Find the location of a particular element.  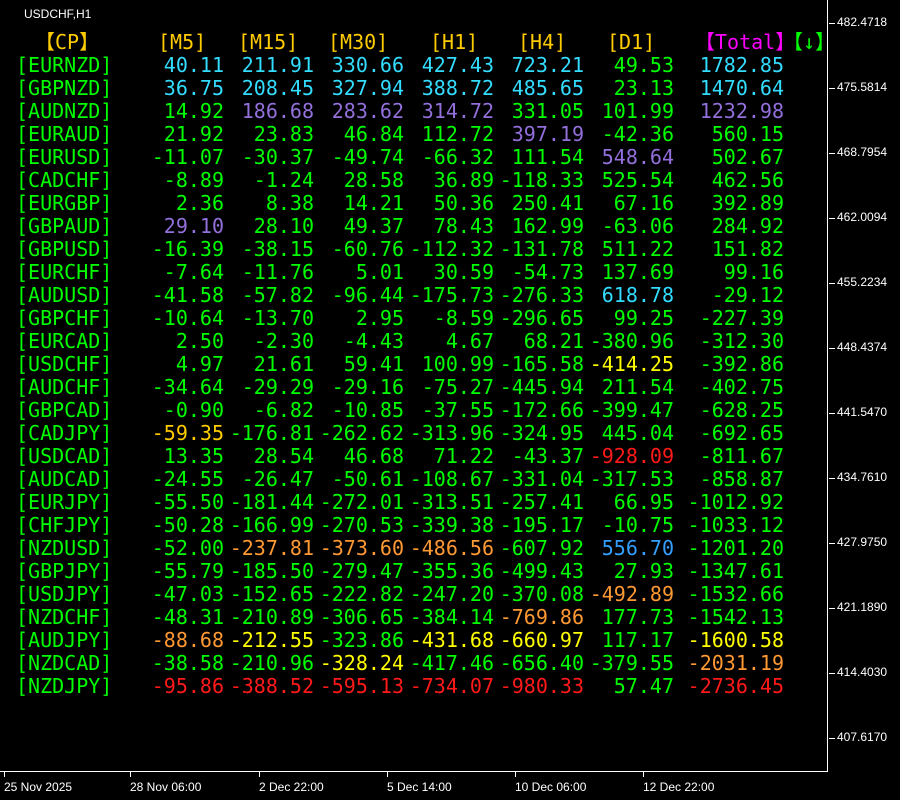

price-label: 441.5470 is located at coordinates (862, 412).